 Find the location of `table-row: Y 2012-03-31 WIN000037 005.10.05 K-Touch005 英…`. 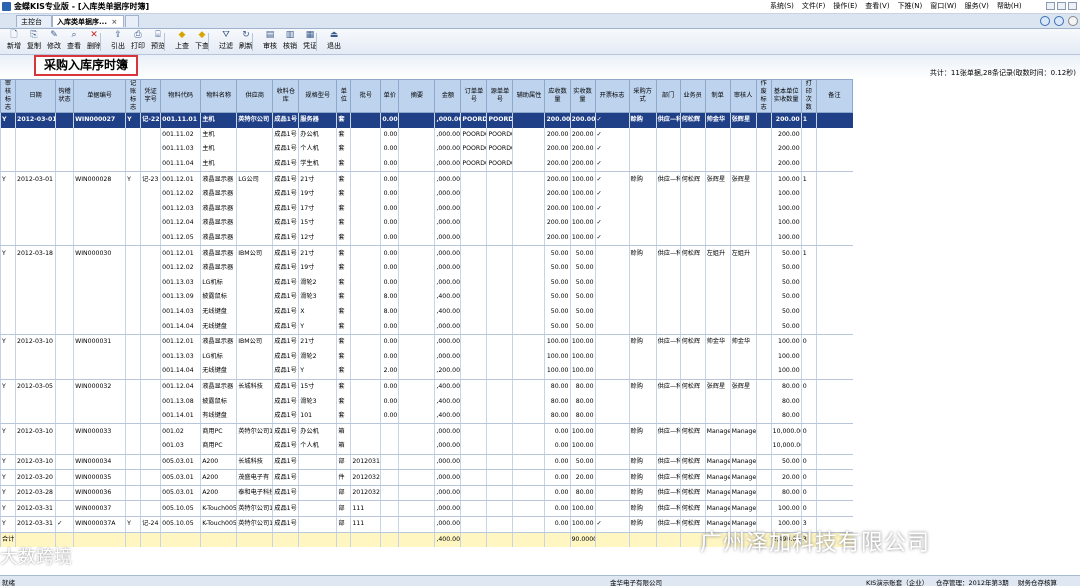

table-row: Y 2012-03-31 WIN000037 005.10.05 K-Touch005 英… is located at coordinates (426, 509).